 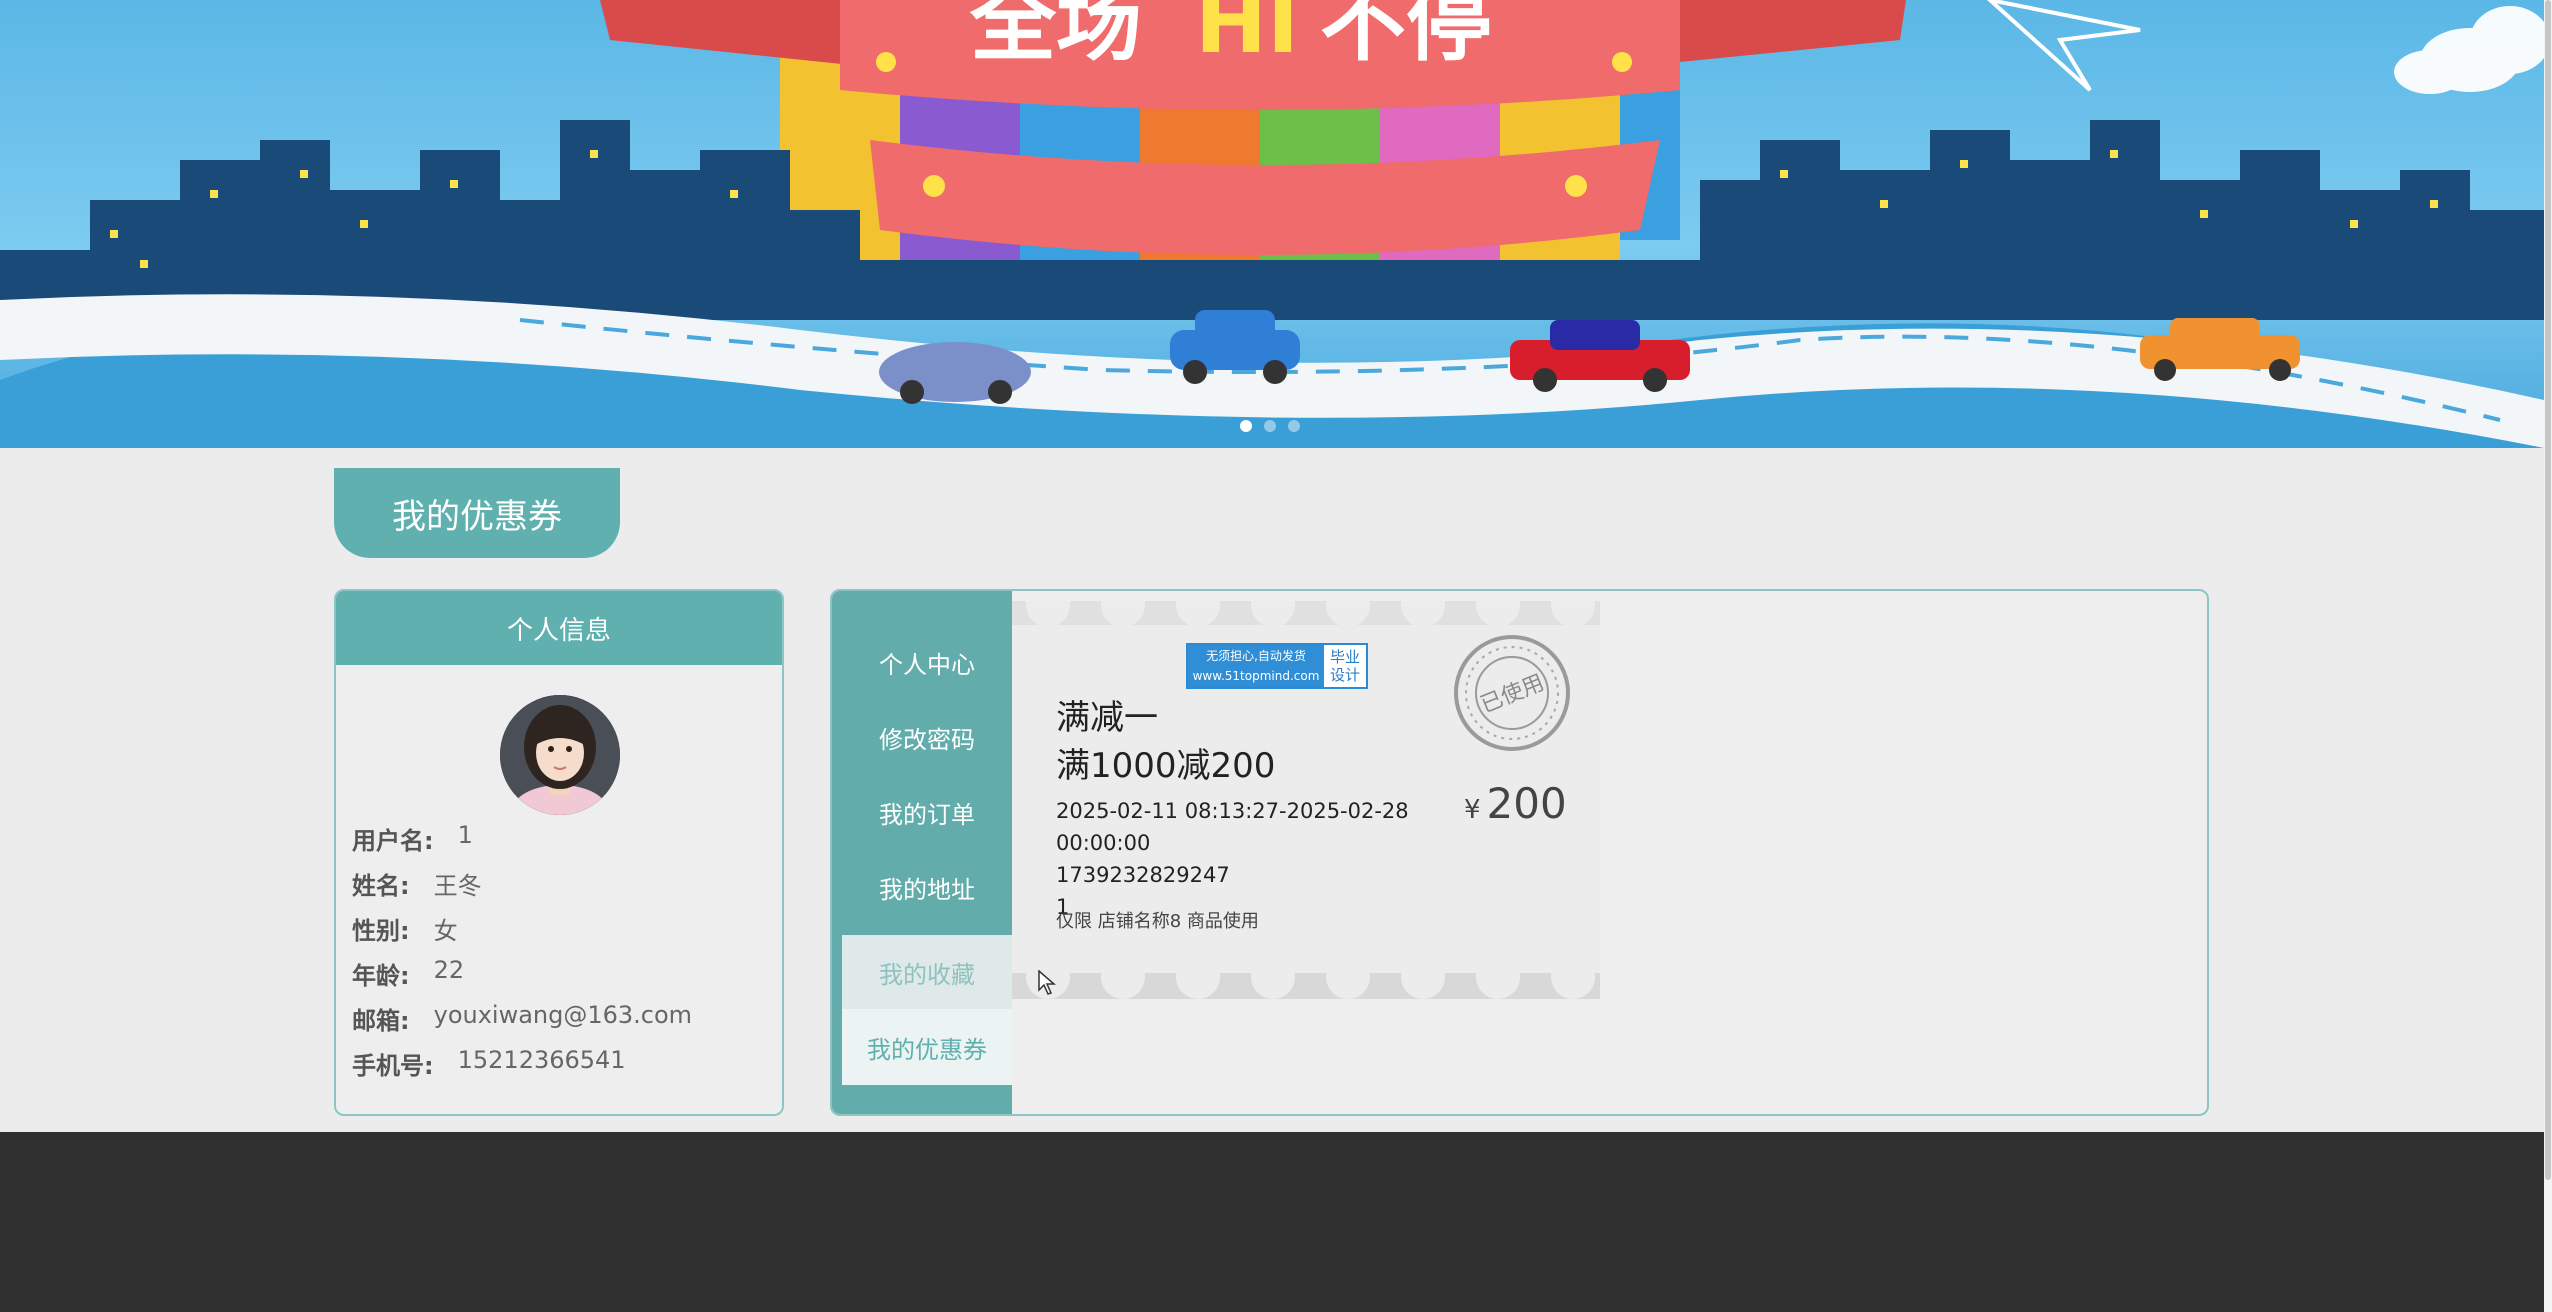 I want to click on mouse-cursor-icon, so click(x=1047, y=982).